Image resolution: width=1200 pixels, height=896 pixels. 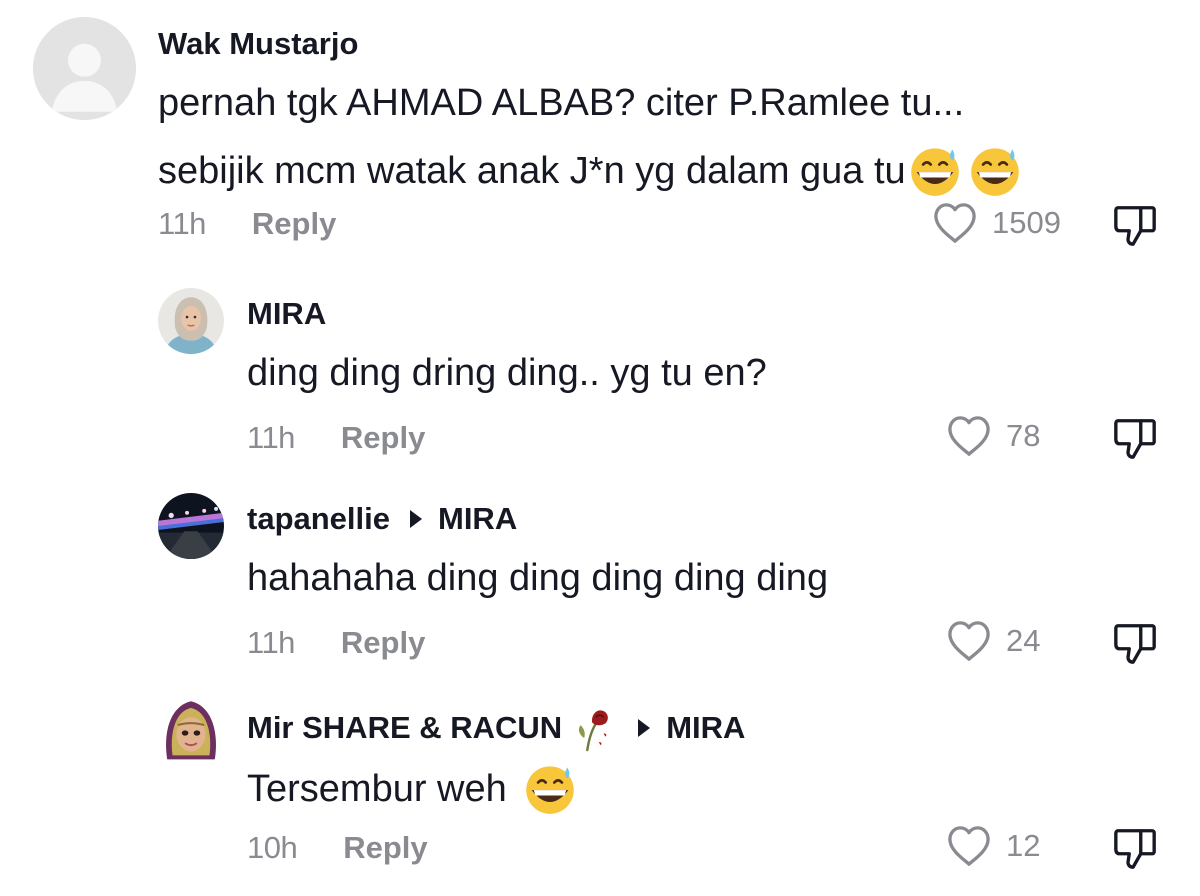 I want to click on like-count: 1509, so click(x=1026, y=222).